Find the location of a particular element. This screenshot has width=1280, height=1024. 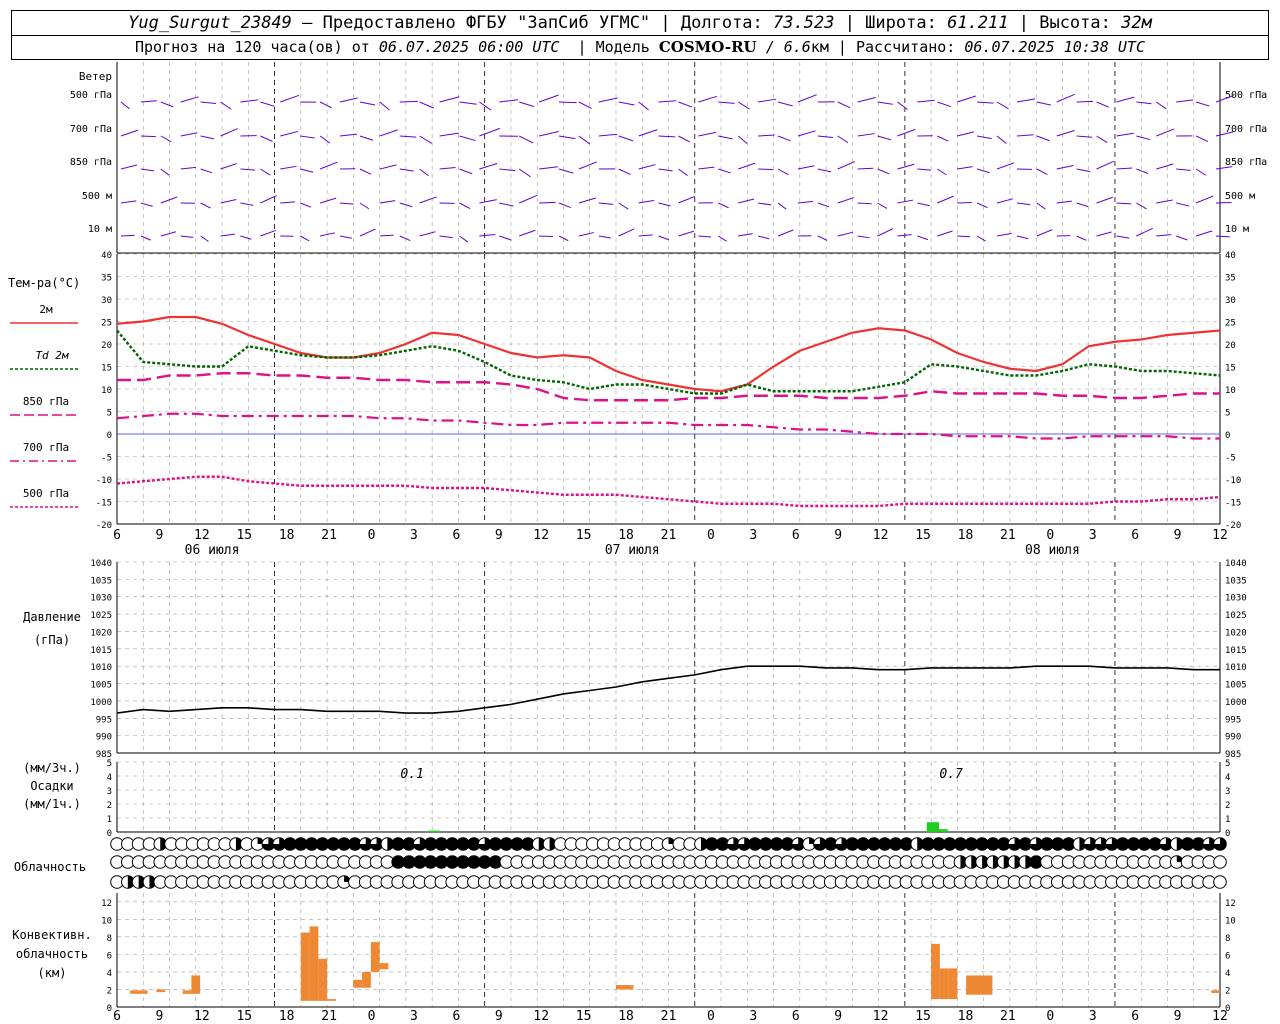

temp-ytick-left: 25 is located at coordinates (106, 324).